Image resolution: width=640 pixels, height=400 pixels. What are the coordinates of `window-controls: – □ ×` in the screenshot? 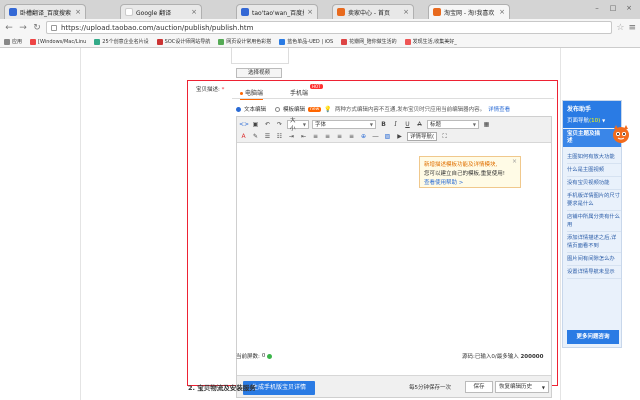 It's located at (613, 8).